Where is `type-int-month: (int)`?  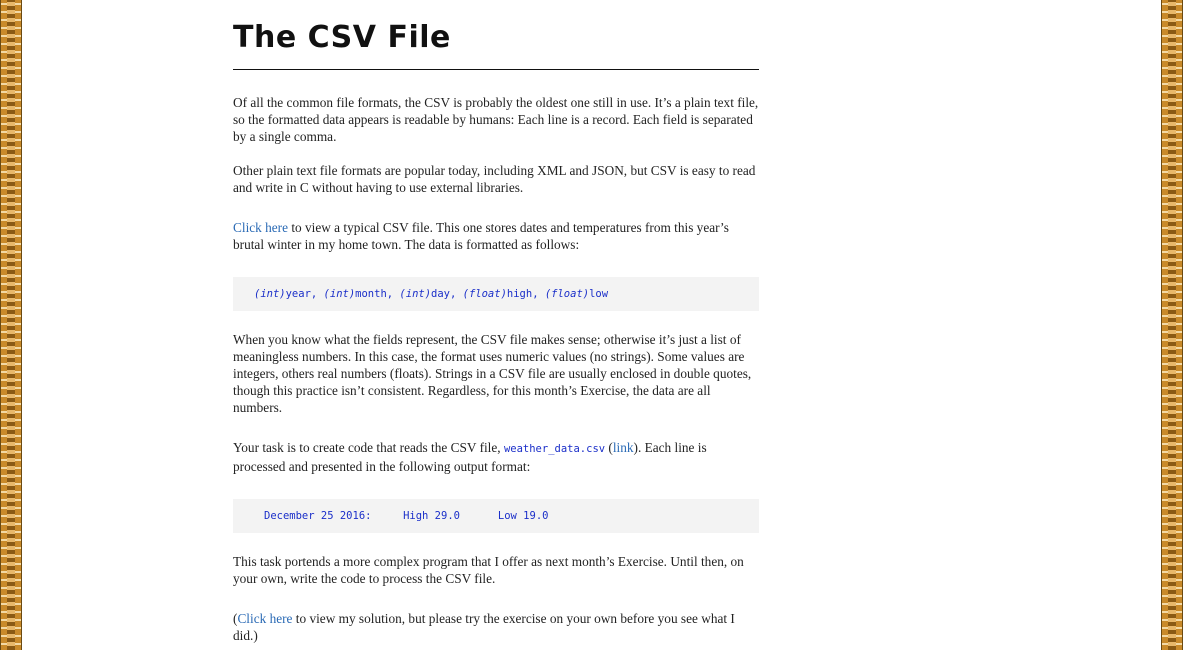 type-int-month: (int) is located at coordinates (339, 294).